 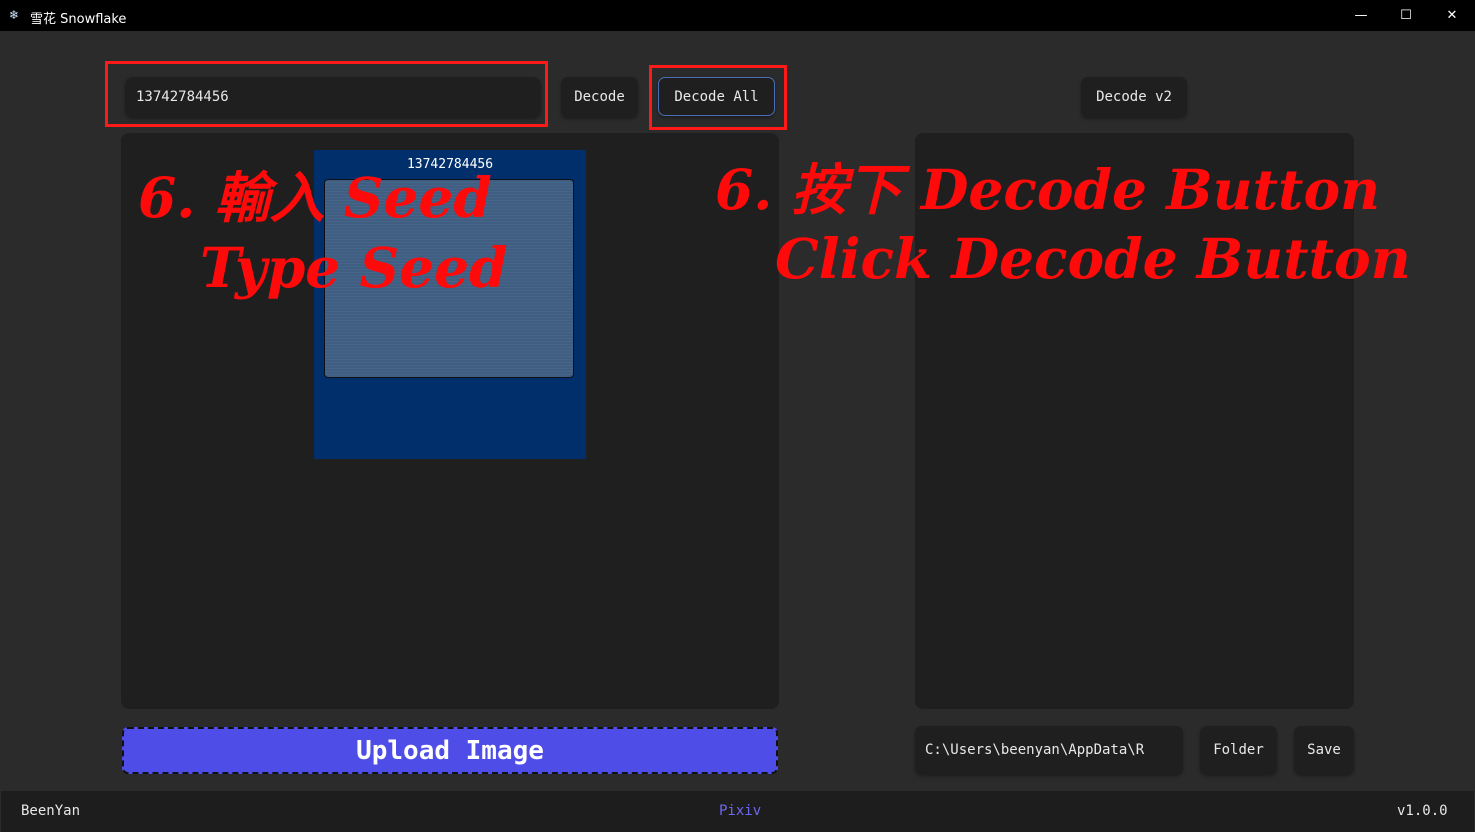 What do you see at coordinates (315, 197) in the screenshot?
I see `annotation-type-seed-zh: 6. 輸入 Seed` at bounding box center [315, 197].